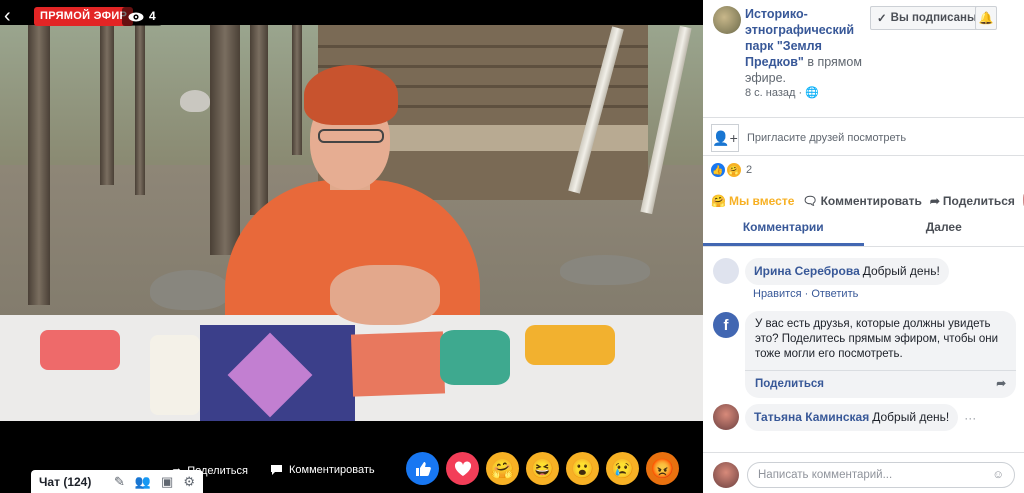 The image size is (1024, 493). I want to click on panel-tabs: Комментарии Далее, so click(863, 230).